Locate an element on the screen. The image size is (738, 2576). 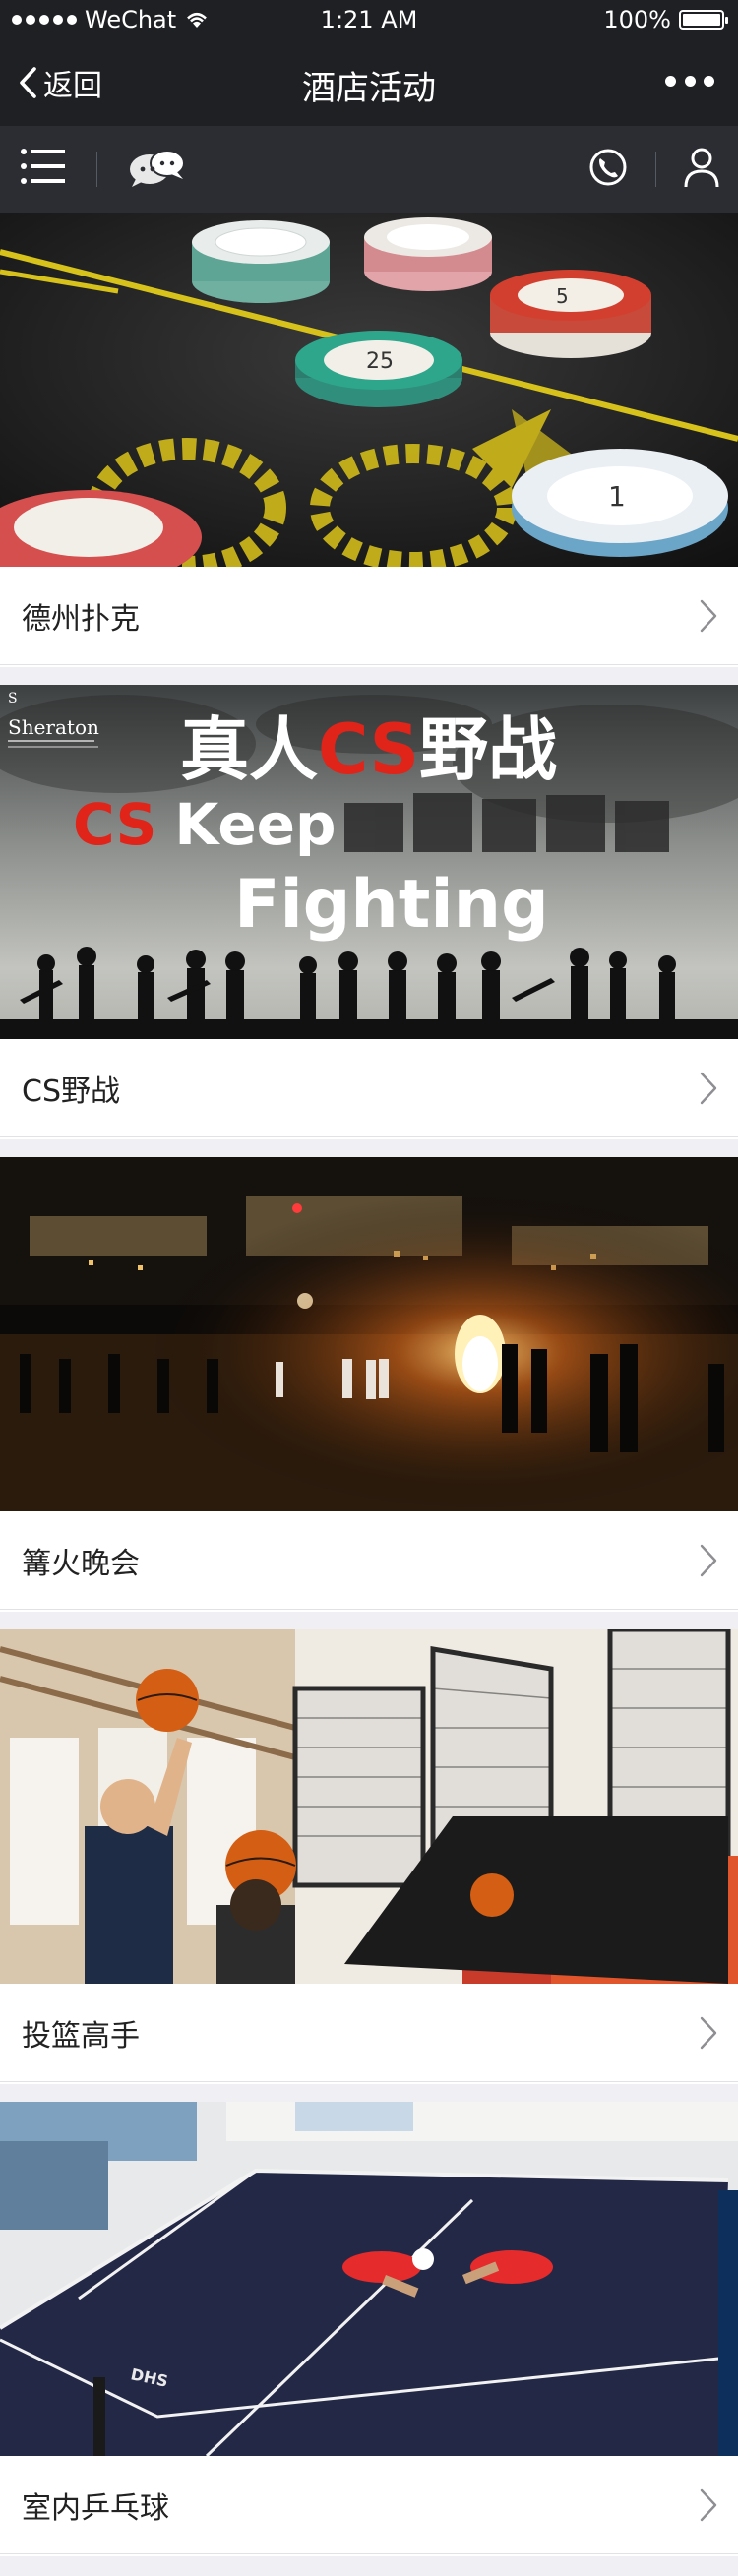
battery-percentage: 100% is located at coordinates (637, 19).